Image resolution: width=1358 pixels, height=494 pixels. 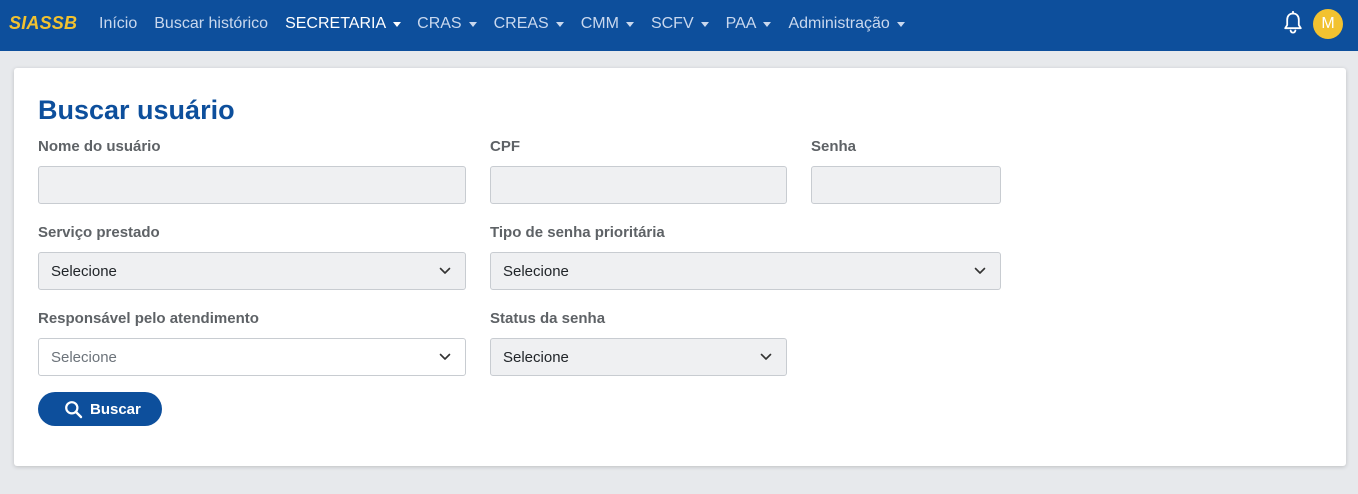 What do you see at coordinates (577, 232) in the screenshot?
I see `tipo-senha-label: Tipo de senha prioritária` at bounding box center [577, 232].